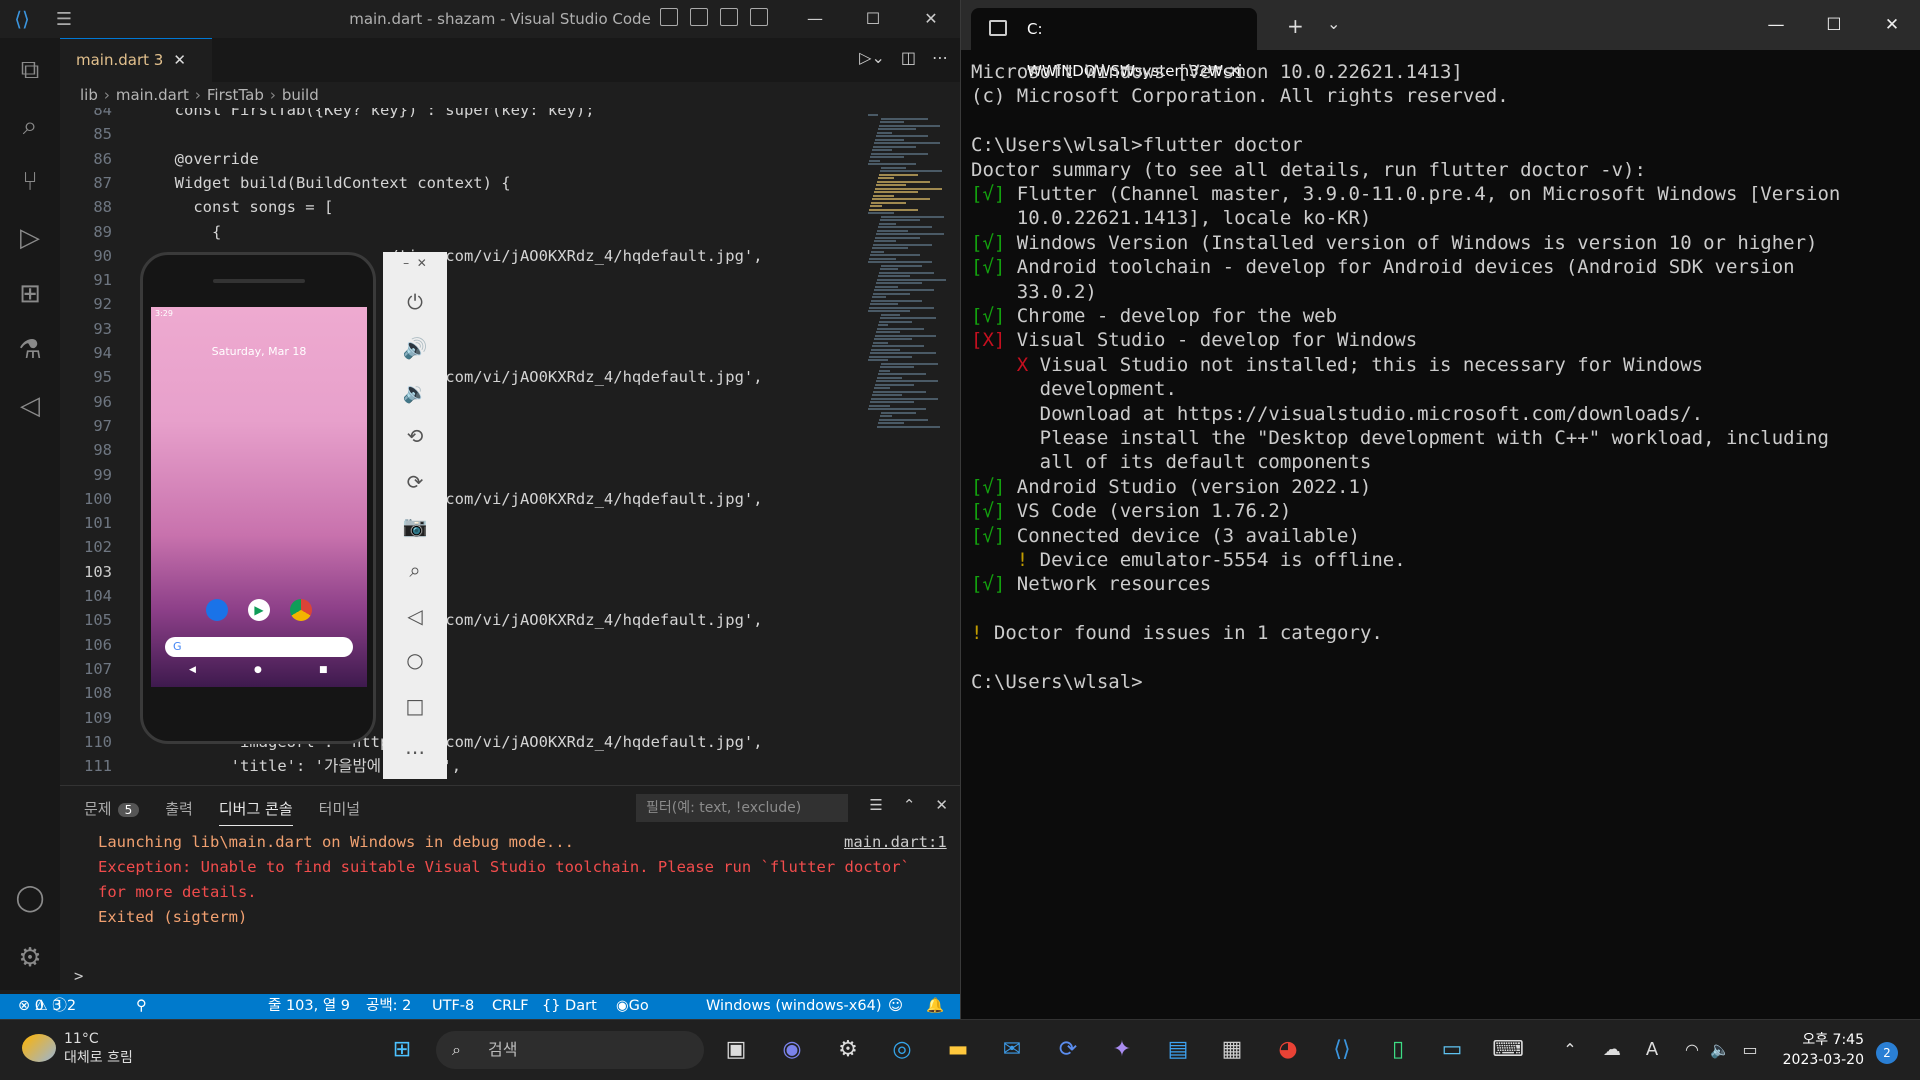 The image size is (1920, 1080). I want to click on chrome-icon: ◕, so click(1288, 1050).